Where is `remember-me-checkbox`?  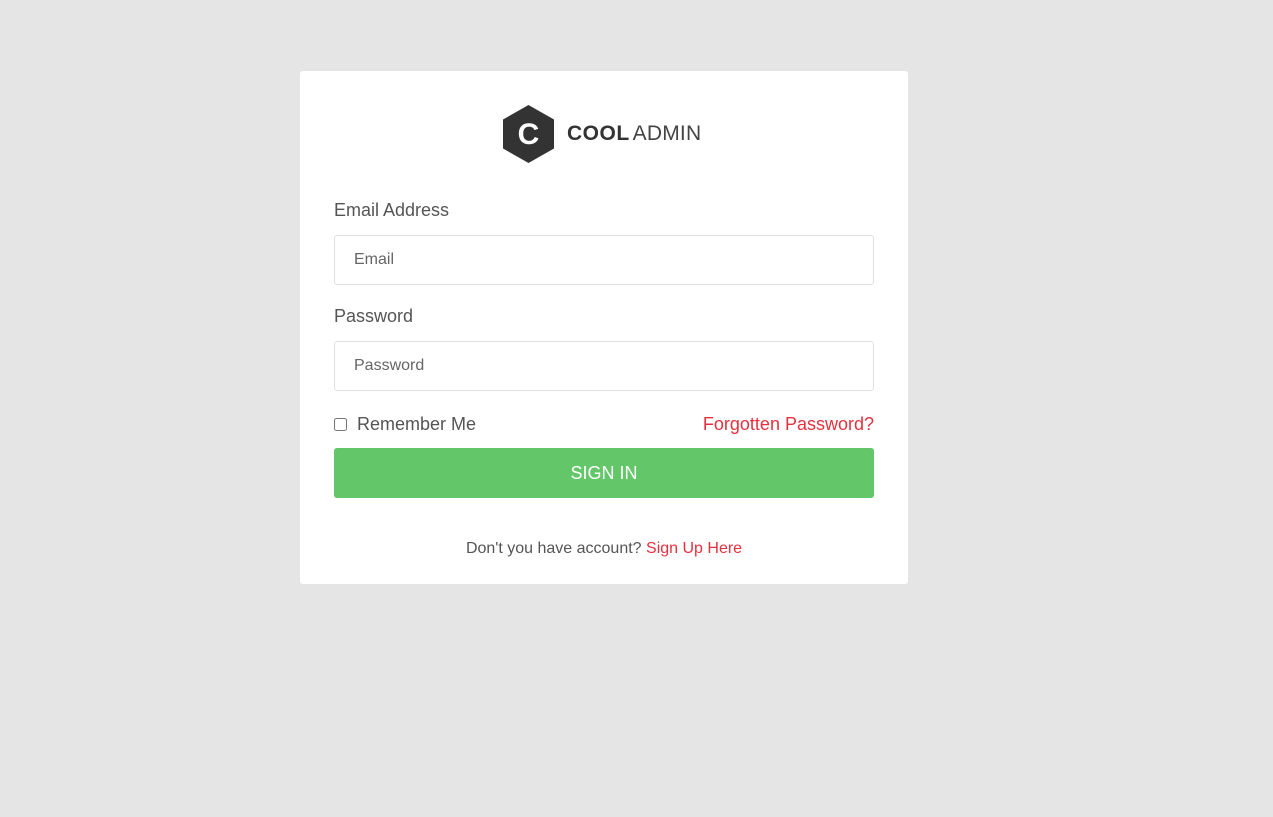 remember-me-checkbox is located at coordinates (340, 424).